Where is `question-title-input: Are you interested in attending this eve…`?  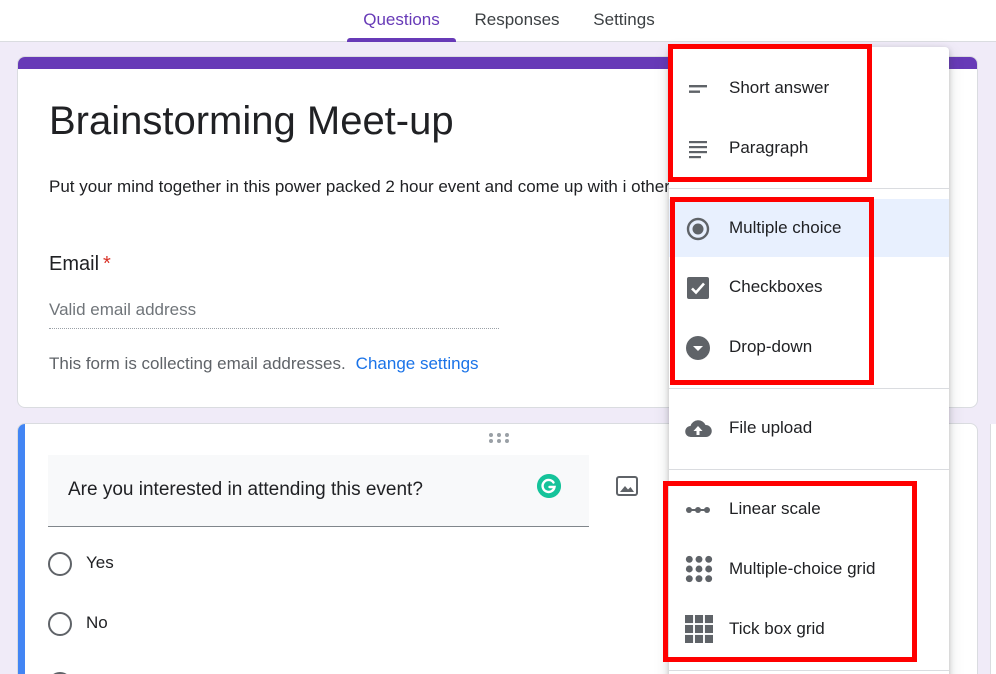
question-title-input: Are you interested in attending this eve… is located at coordinates (318, 491).